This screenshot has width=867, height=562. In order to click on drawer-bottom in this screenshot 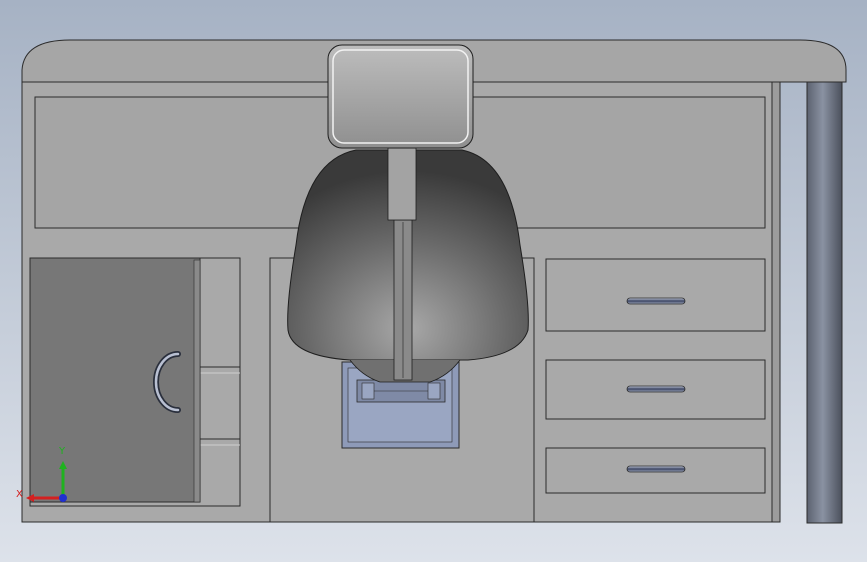, I will do `click(655, 470)`.